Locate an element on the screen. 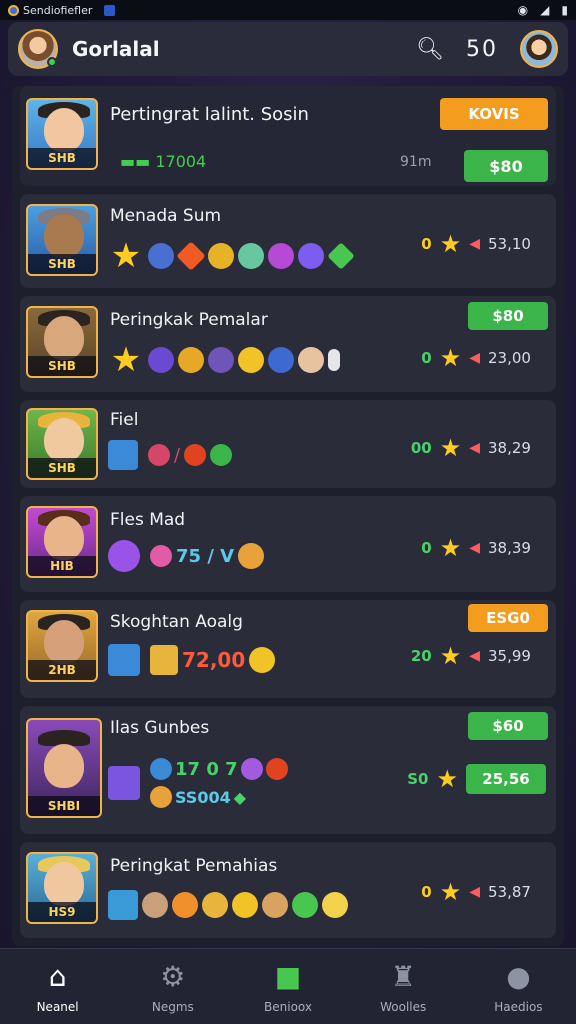  gem-icon is located at coordinates (191, 256).